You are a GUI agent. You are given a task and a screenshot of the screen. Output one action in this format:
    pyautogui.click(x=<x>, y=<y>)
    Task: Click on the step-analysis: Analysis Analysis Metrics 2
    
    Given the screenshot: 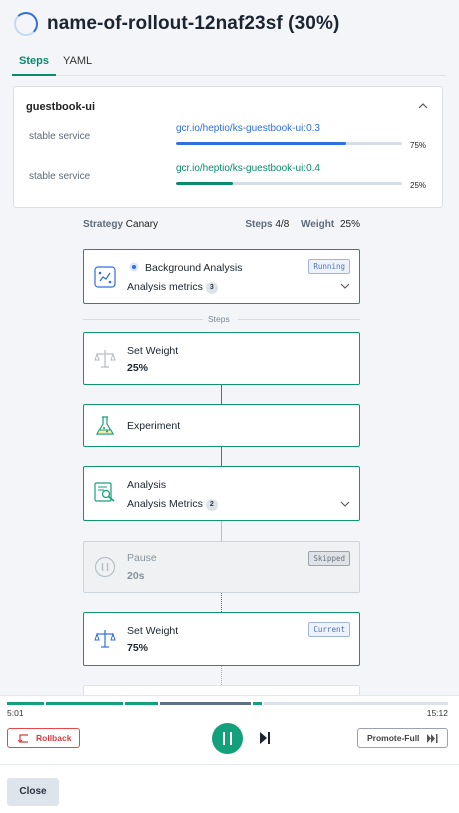 What is the action you would take?
    pyautogui.click(x=221, y=493)
    